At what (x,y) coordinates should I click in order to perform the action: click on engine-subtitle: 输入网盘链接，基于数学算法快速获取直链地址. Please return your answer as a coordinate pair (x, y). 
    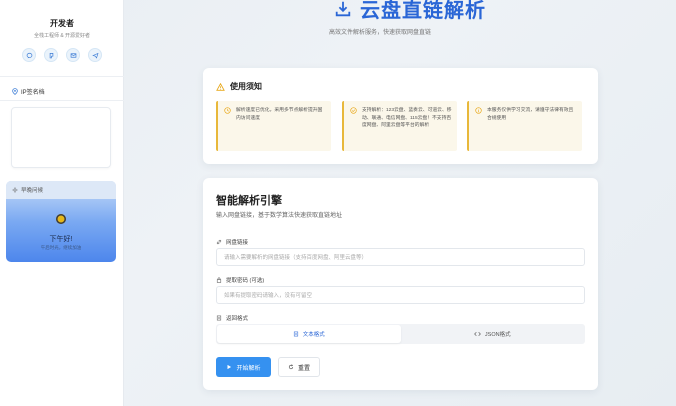
    Looking at the image, I should click on (279, 216).